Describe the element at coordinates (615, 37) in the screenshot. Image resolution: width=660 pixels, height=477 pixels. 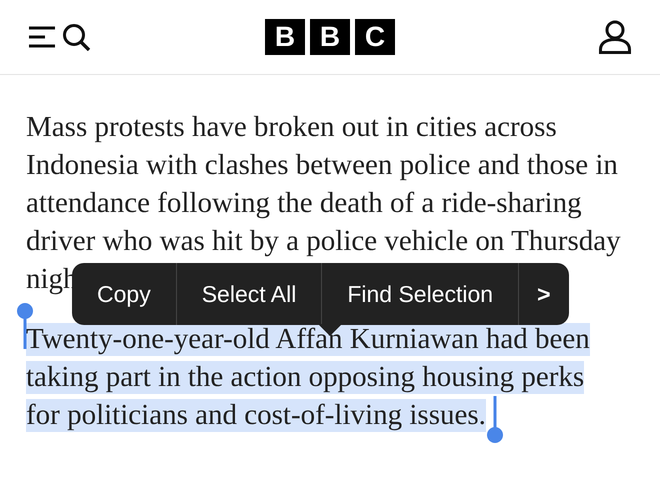
I see `account-icon` at that location.